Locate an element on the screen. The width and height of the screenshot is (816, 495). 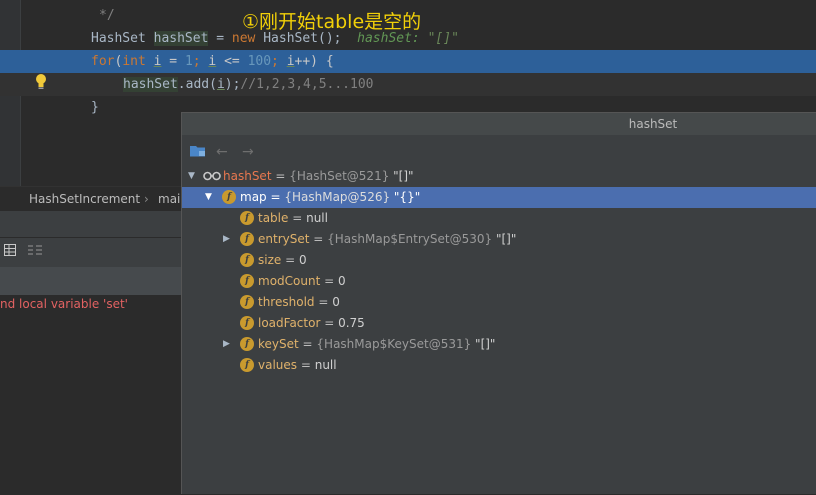
tree-row-modcount: f modCount = 0 is located at coordinates (499, 281).